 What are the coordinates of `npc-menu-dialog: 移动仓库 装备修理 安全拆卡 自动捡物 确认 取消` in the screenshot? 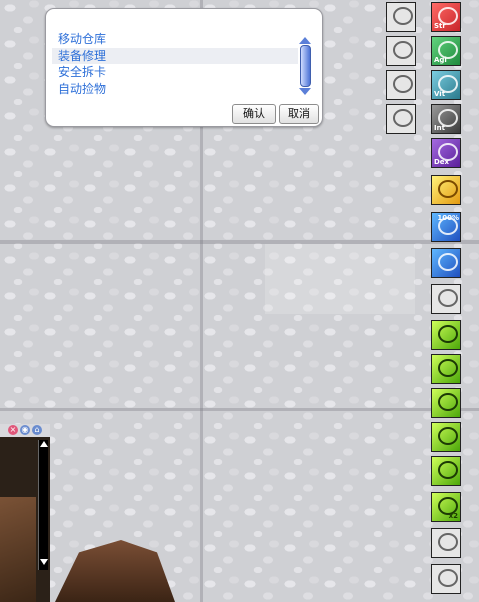 It's located at (184, 67).